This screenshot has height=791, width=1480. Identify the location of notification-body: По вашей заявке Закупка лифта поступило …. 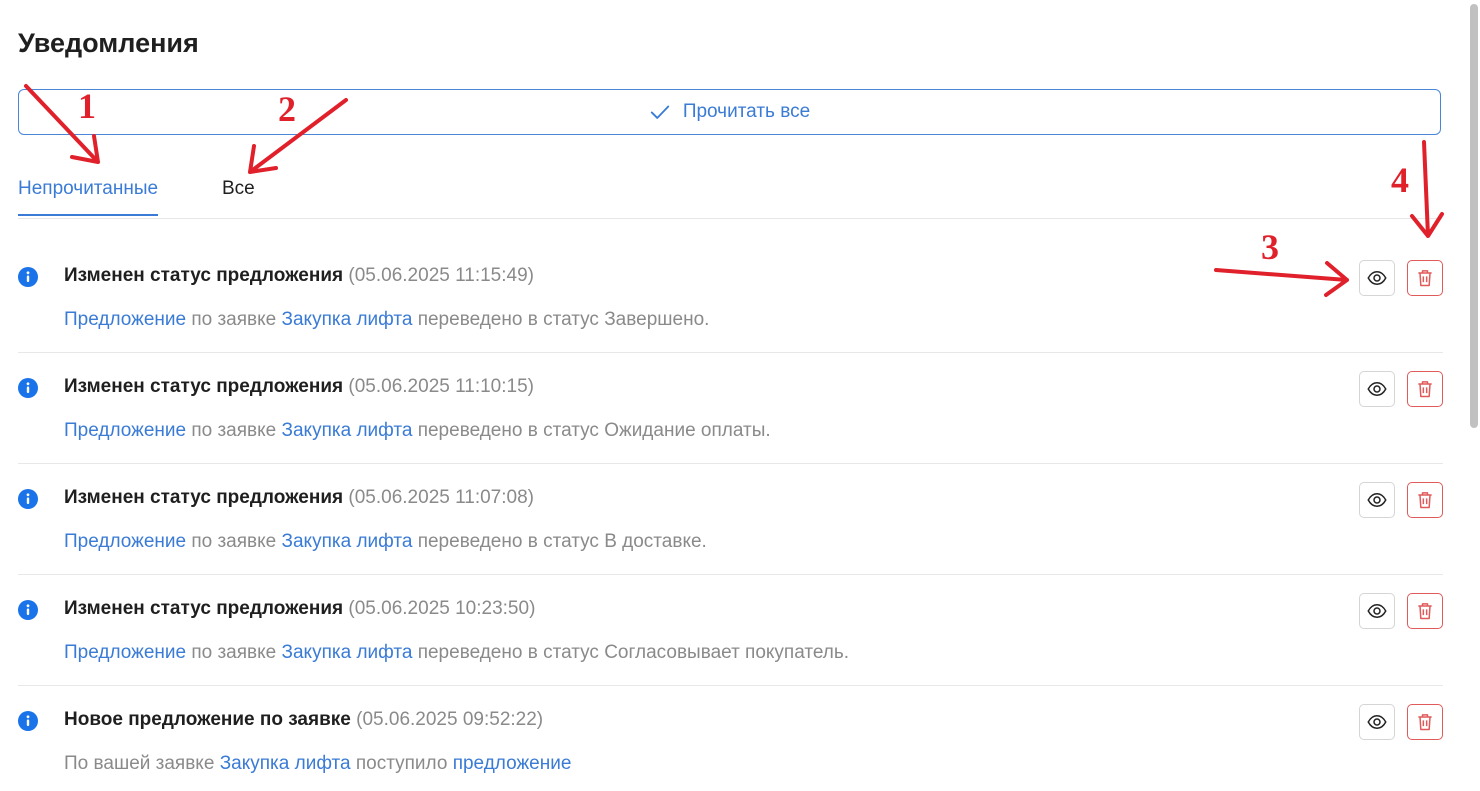
(317, 764).